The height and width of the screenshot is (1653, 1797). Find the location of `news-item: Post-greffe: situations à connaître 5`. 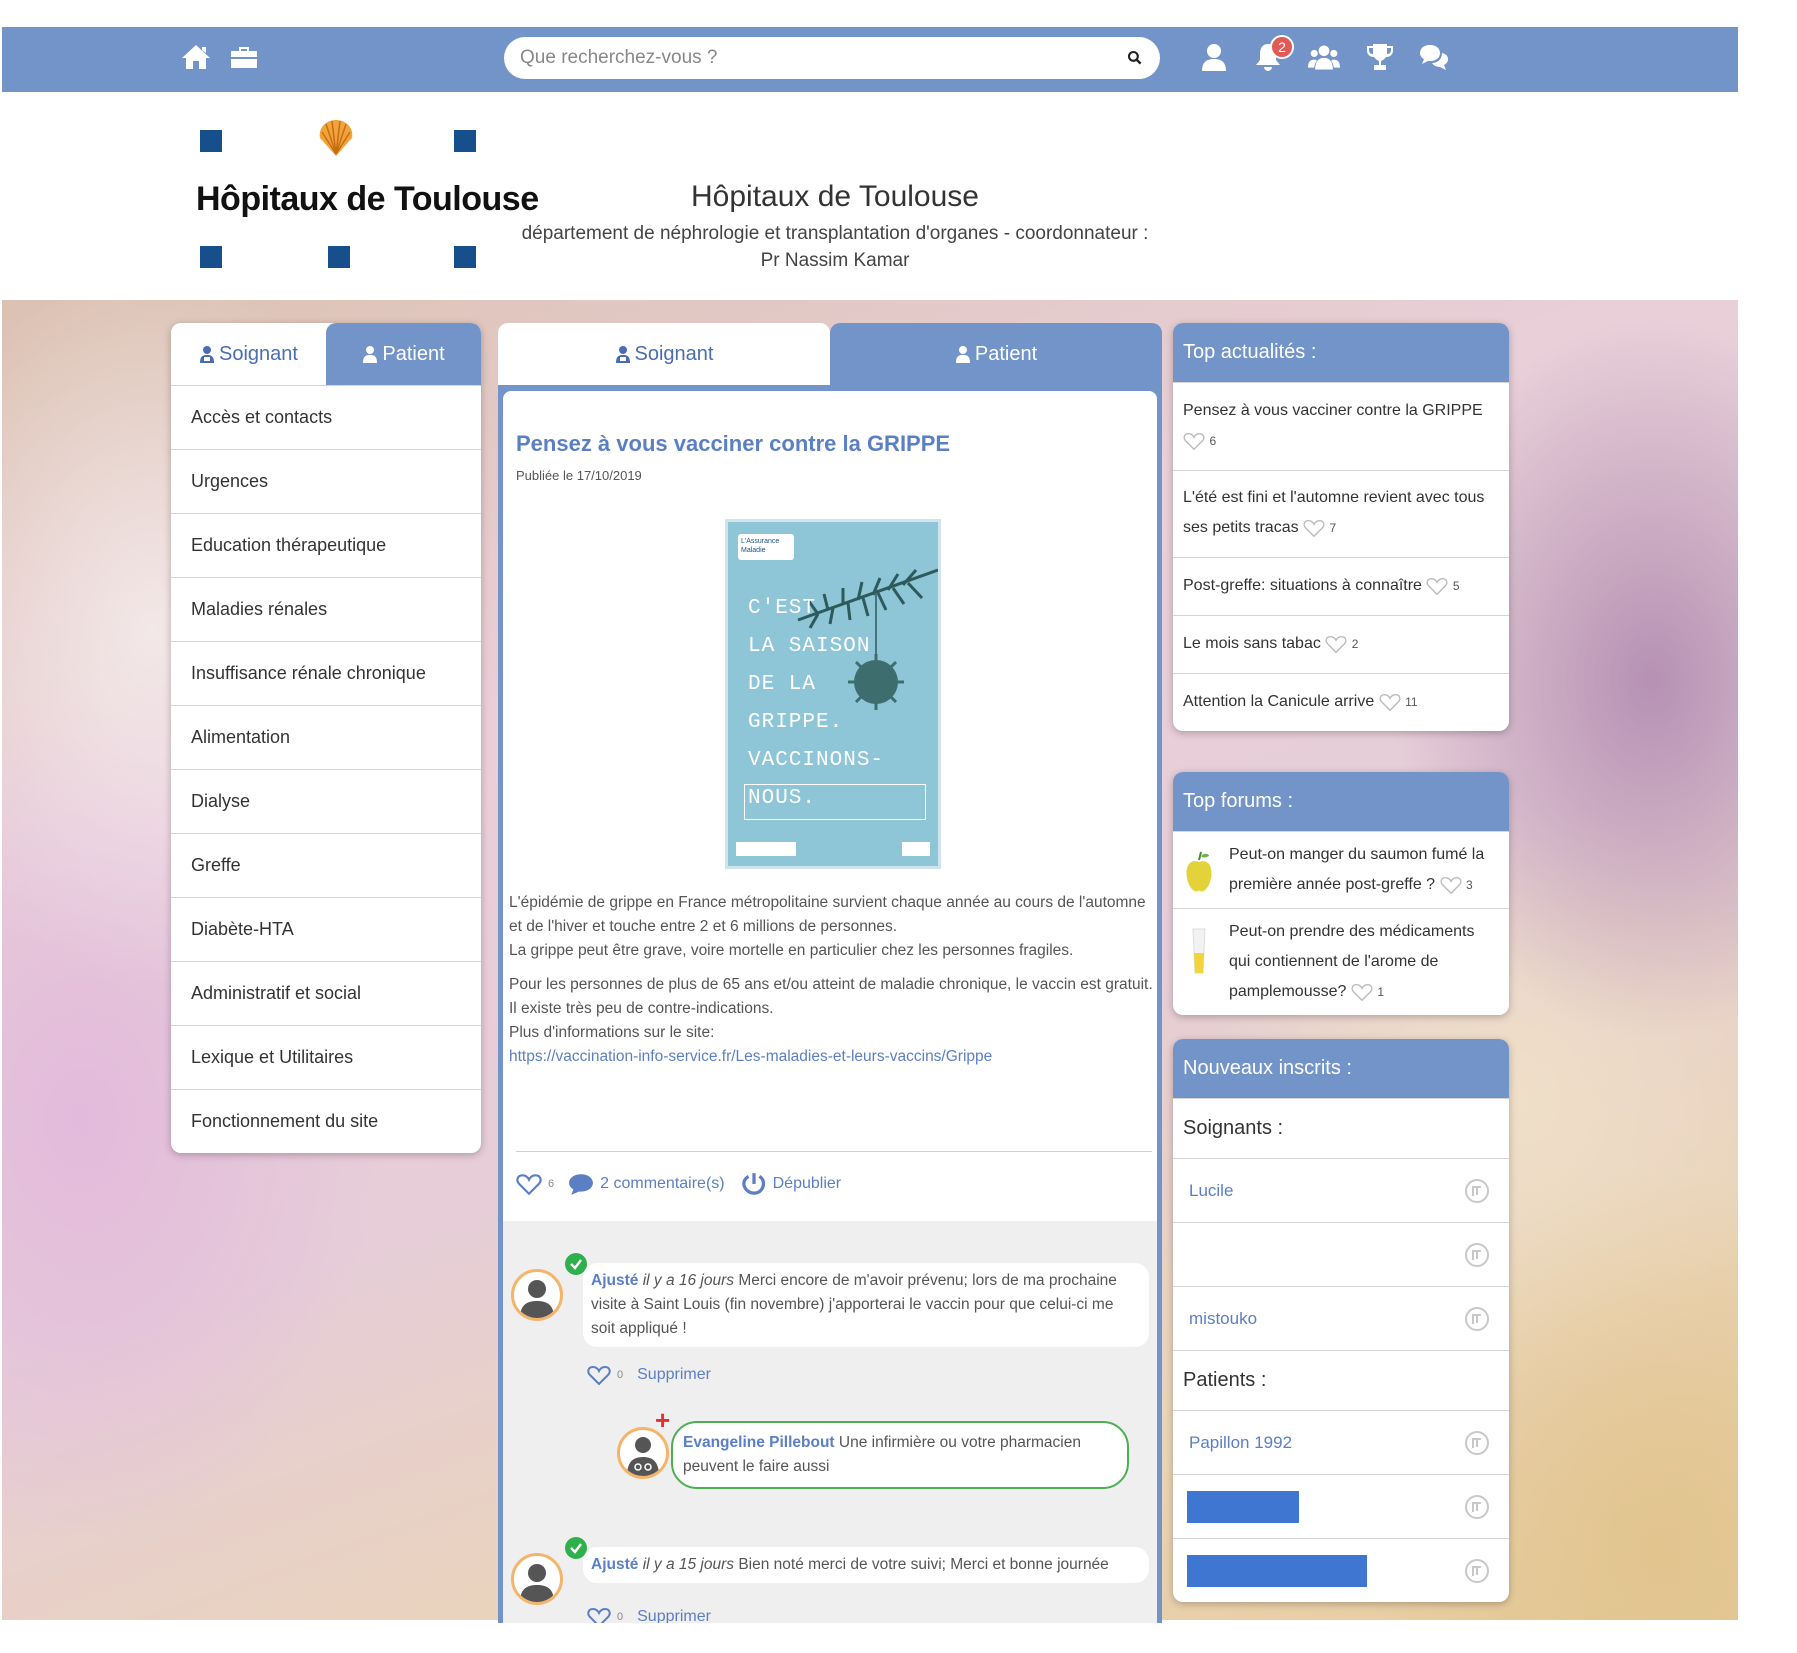

news-item: Post-greffe: situations à connaître 5 is located at coordinates (1341, 586).